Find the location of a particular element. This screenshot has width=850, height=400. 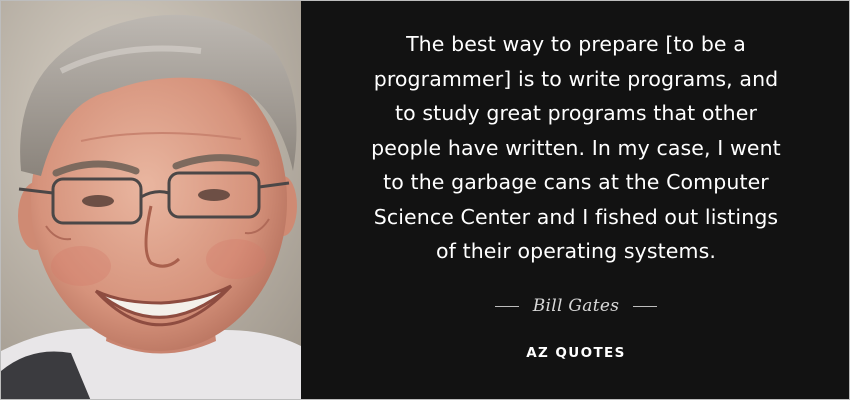

author-attribution: Bill Gates is located at coordinates (575, 306).